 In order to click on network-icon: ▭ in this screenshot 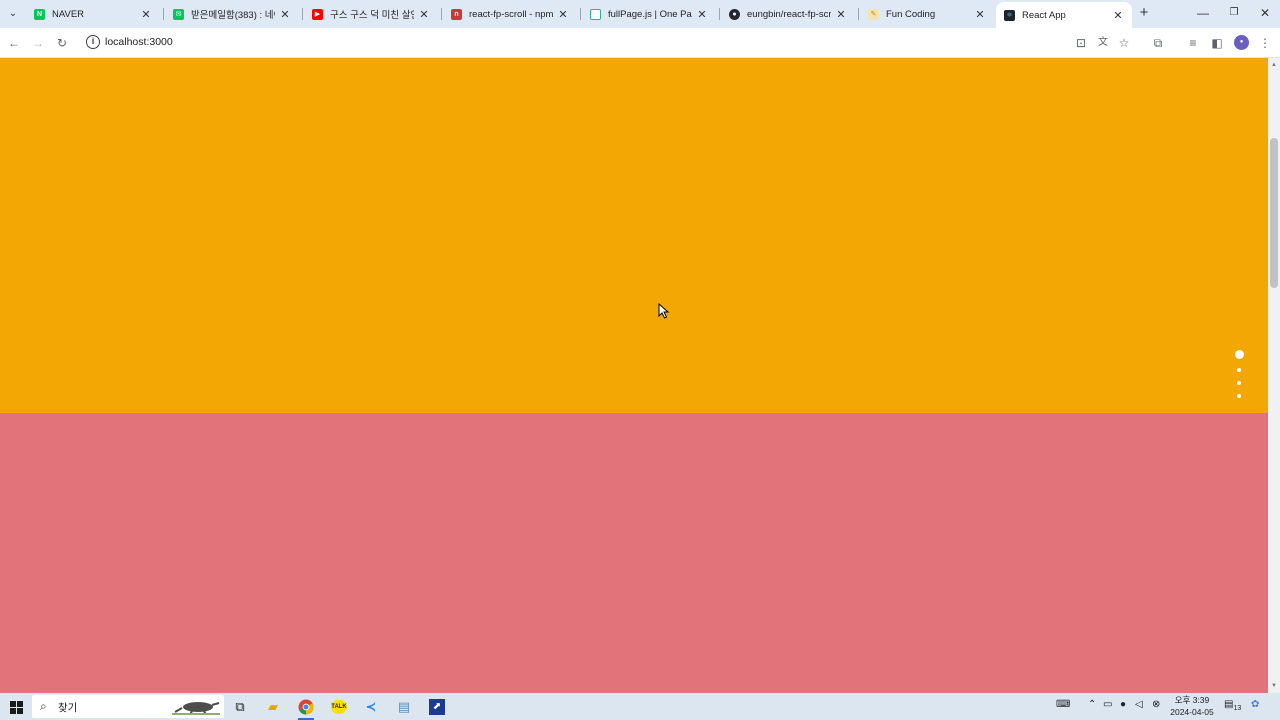, I will do `click(1107, 704)`.